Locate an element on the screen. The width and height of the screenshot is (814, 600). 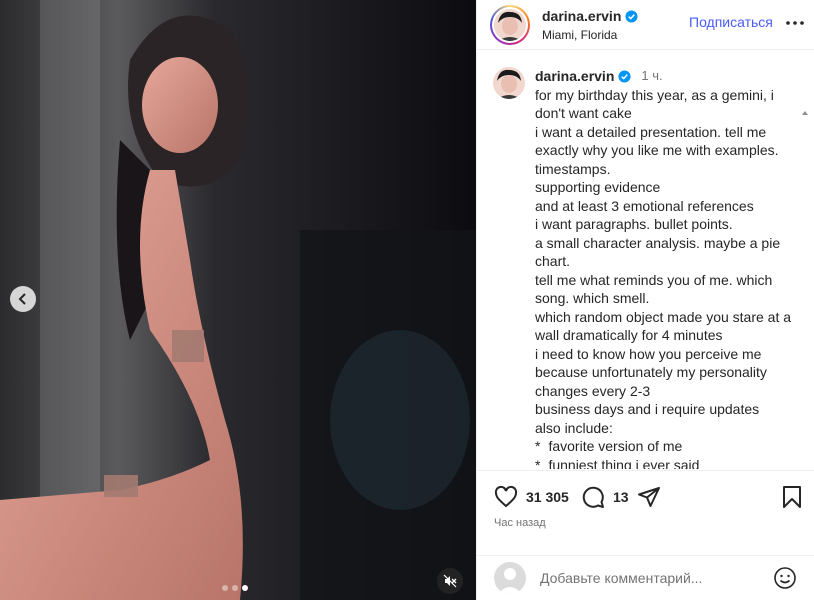
caption-line: i want paragraphs. bullet points. is located at coordinates (634, 224).